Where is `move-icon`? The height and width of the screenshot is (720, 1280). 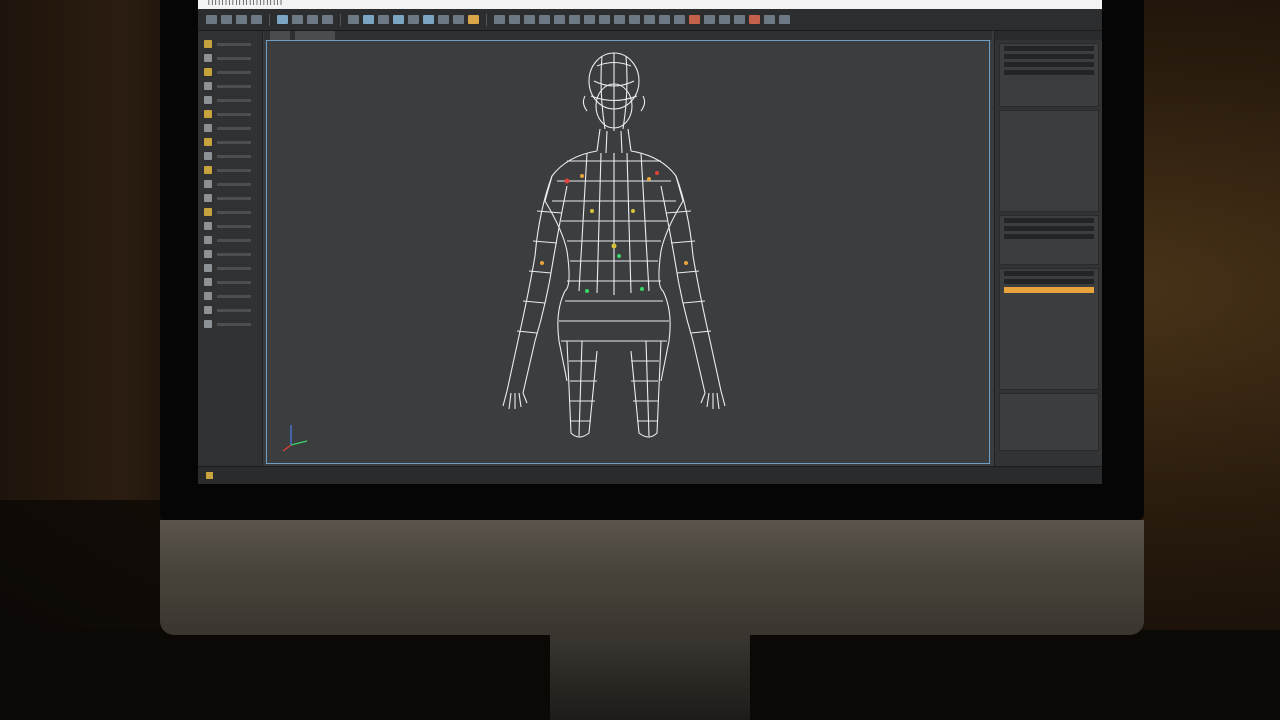
move-icon is located at coordinates (297, 19).